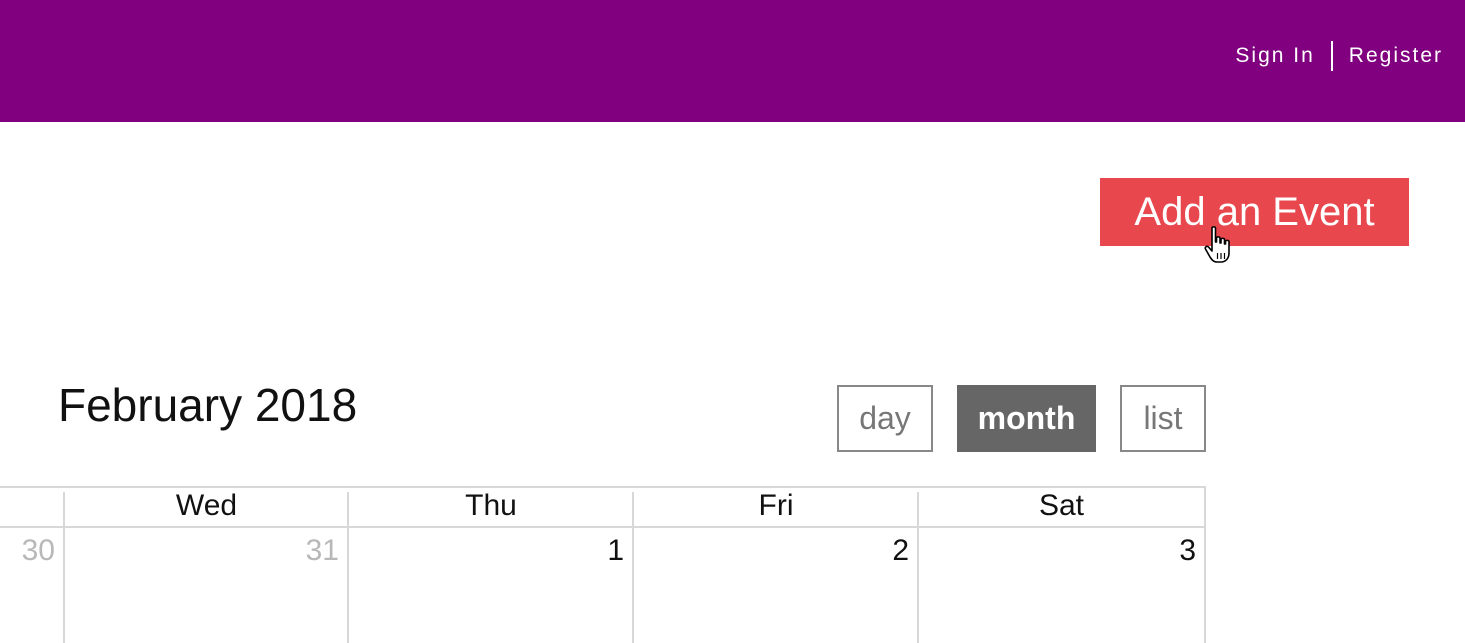 The height and width of the screenshot is (643, 1465). I want to click on day-cell: 3, so click(1061, 585).